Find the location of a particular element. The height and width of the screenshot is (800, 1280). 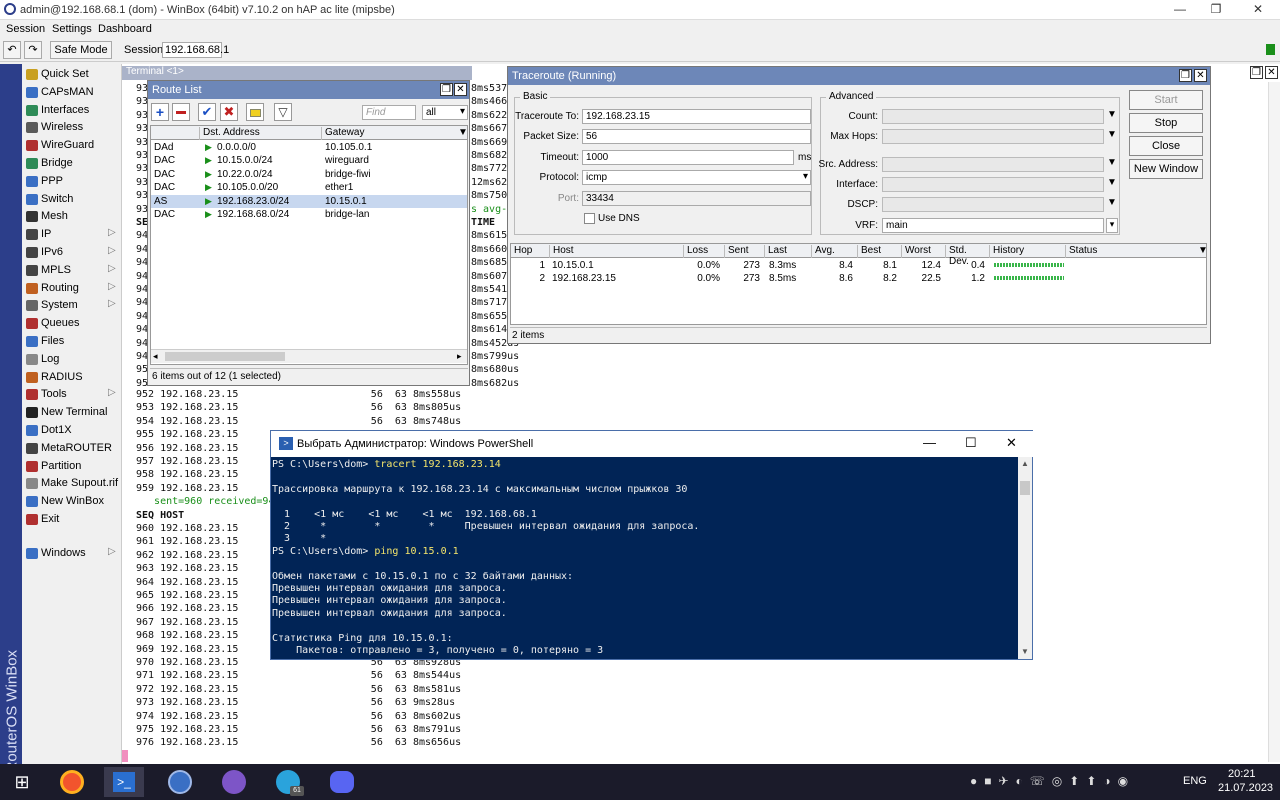

firefox-icon is located at coordinates (72, 782).